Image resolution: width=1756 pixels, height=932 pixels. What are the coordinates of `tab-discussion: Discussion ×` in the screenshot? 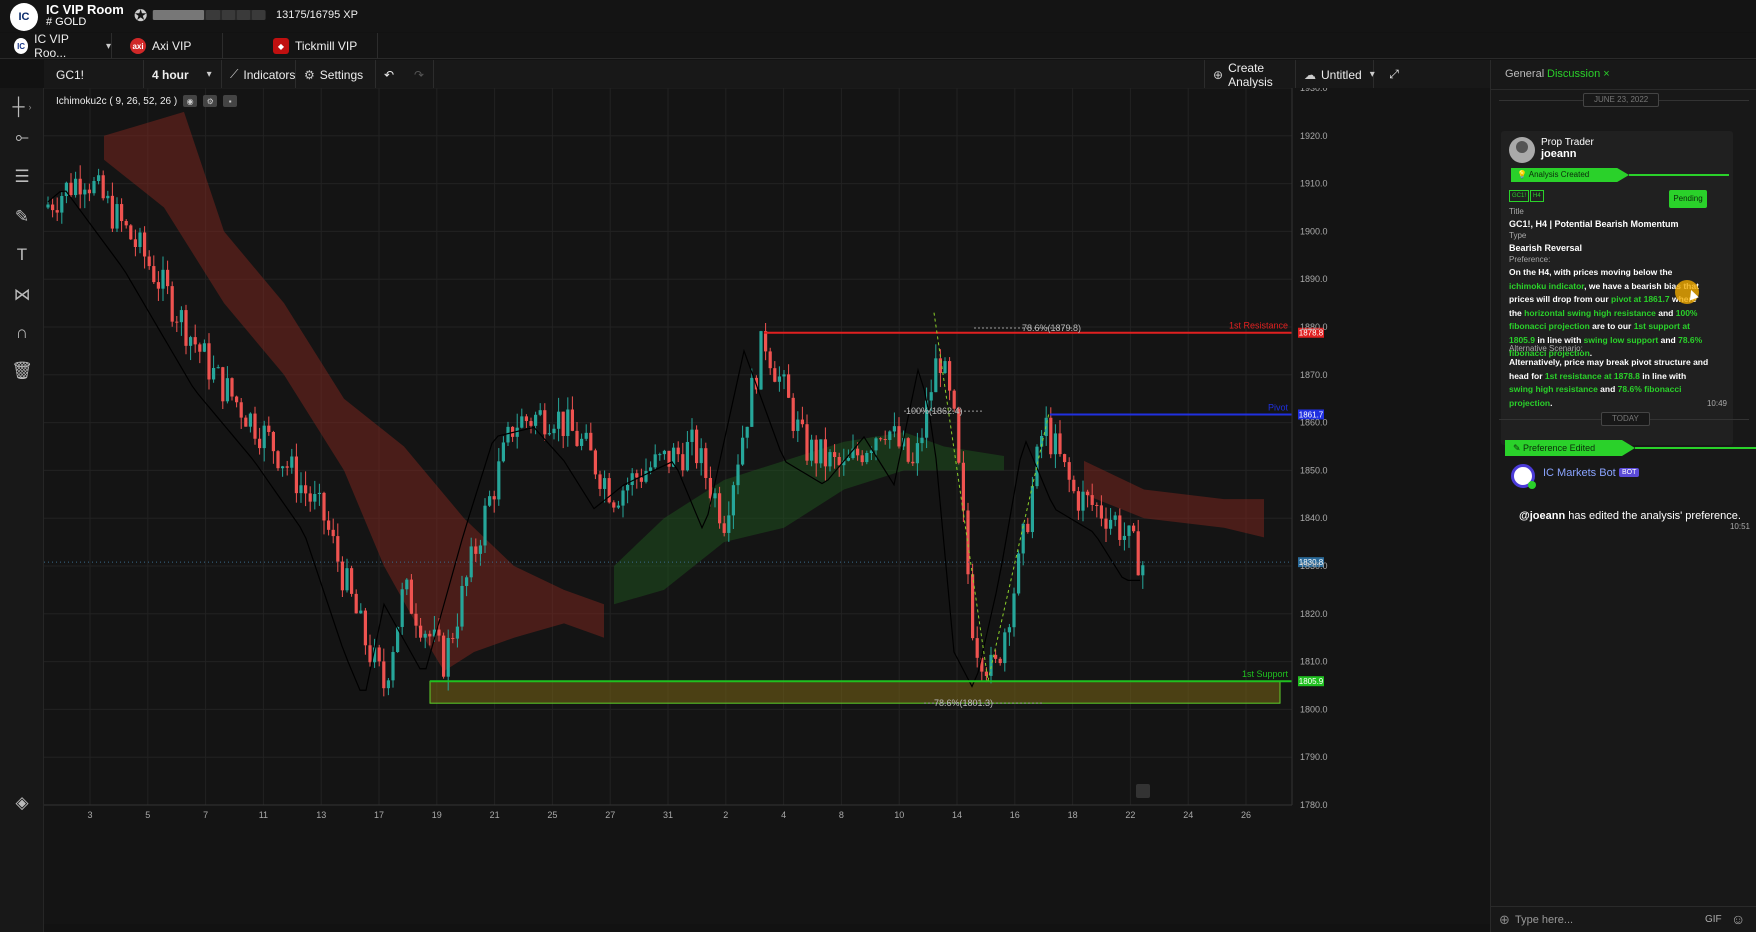 It's located at (1578, 74).